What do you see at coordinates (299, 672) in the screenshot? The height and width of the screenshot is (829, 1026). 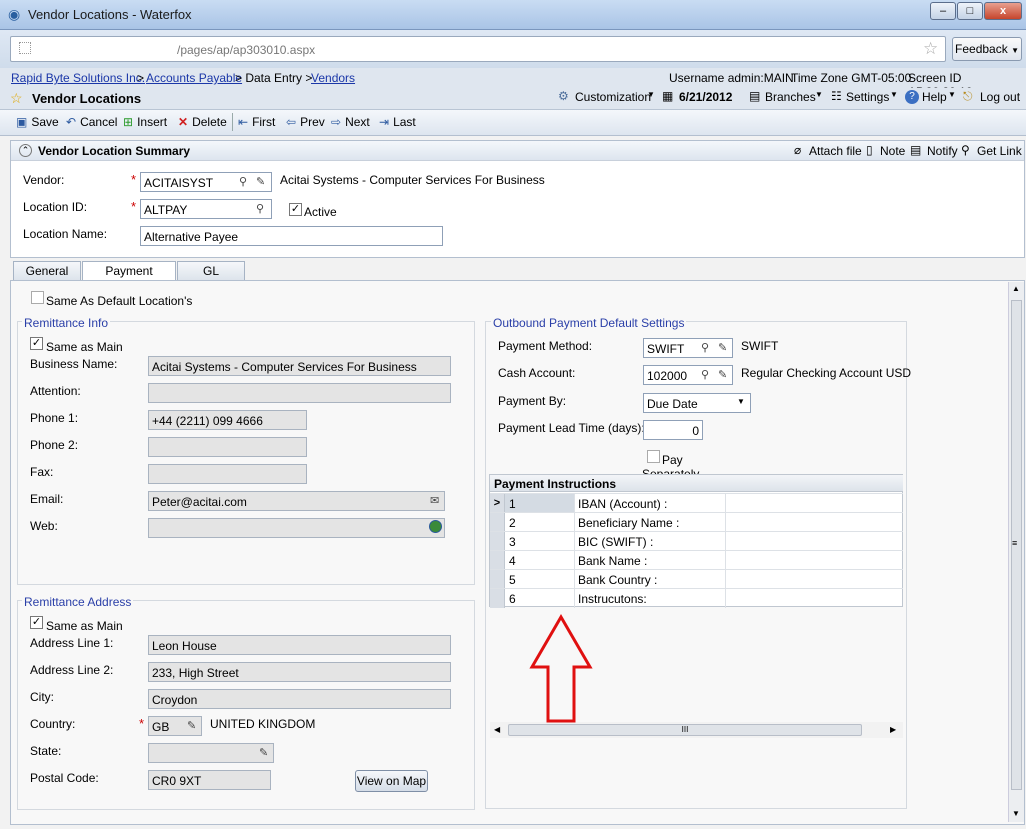 I see `address-line2-field: 233, High Street` at bounding box center [299, 672].